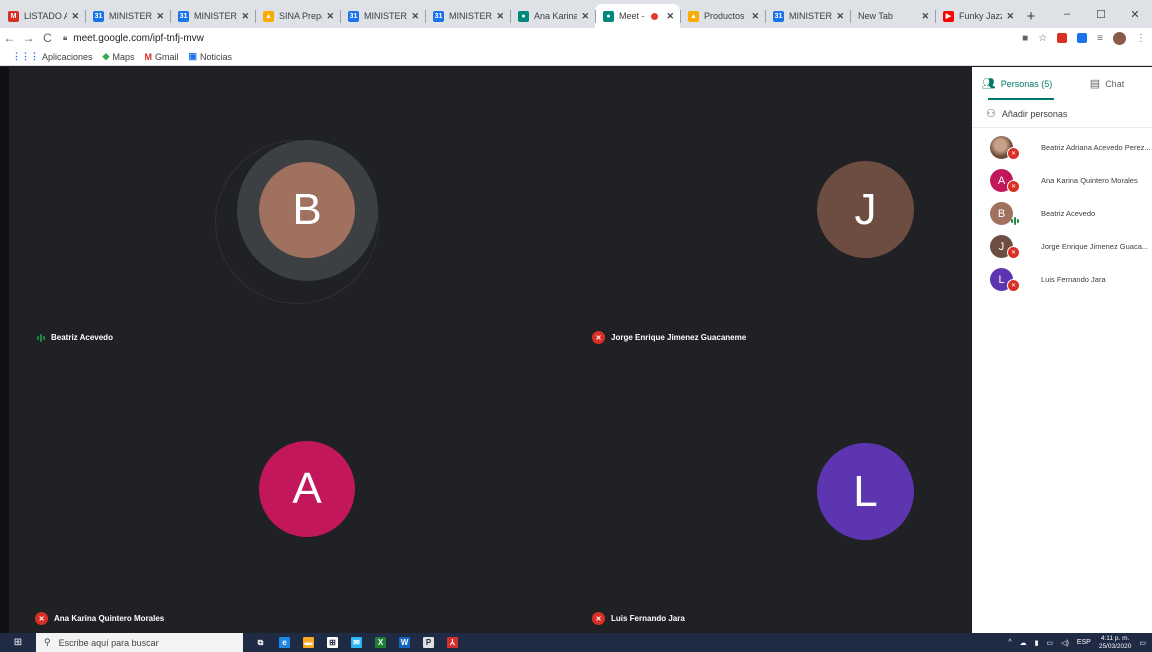  I want to click on tab-title: Productos ser, so click(725, 16).